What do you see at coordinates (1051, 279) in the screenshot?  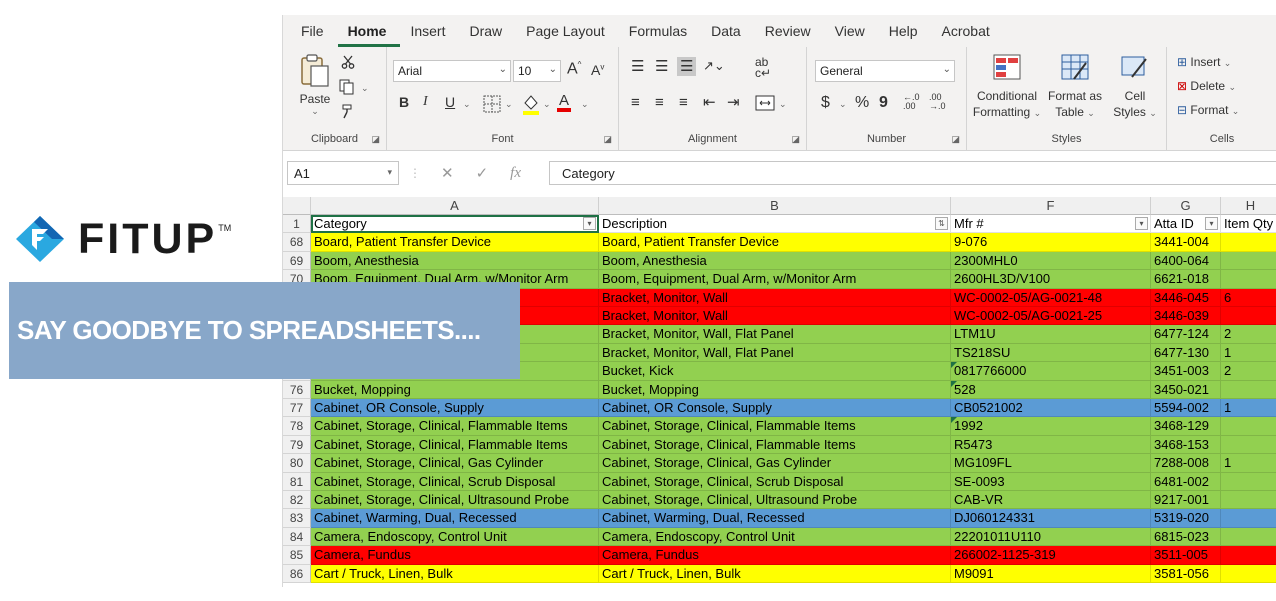 I see `cell-mfr: 2600HL3D/V100` at bounding box center [1051, 279].